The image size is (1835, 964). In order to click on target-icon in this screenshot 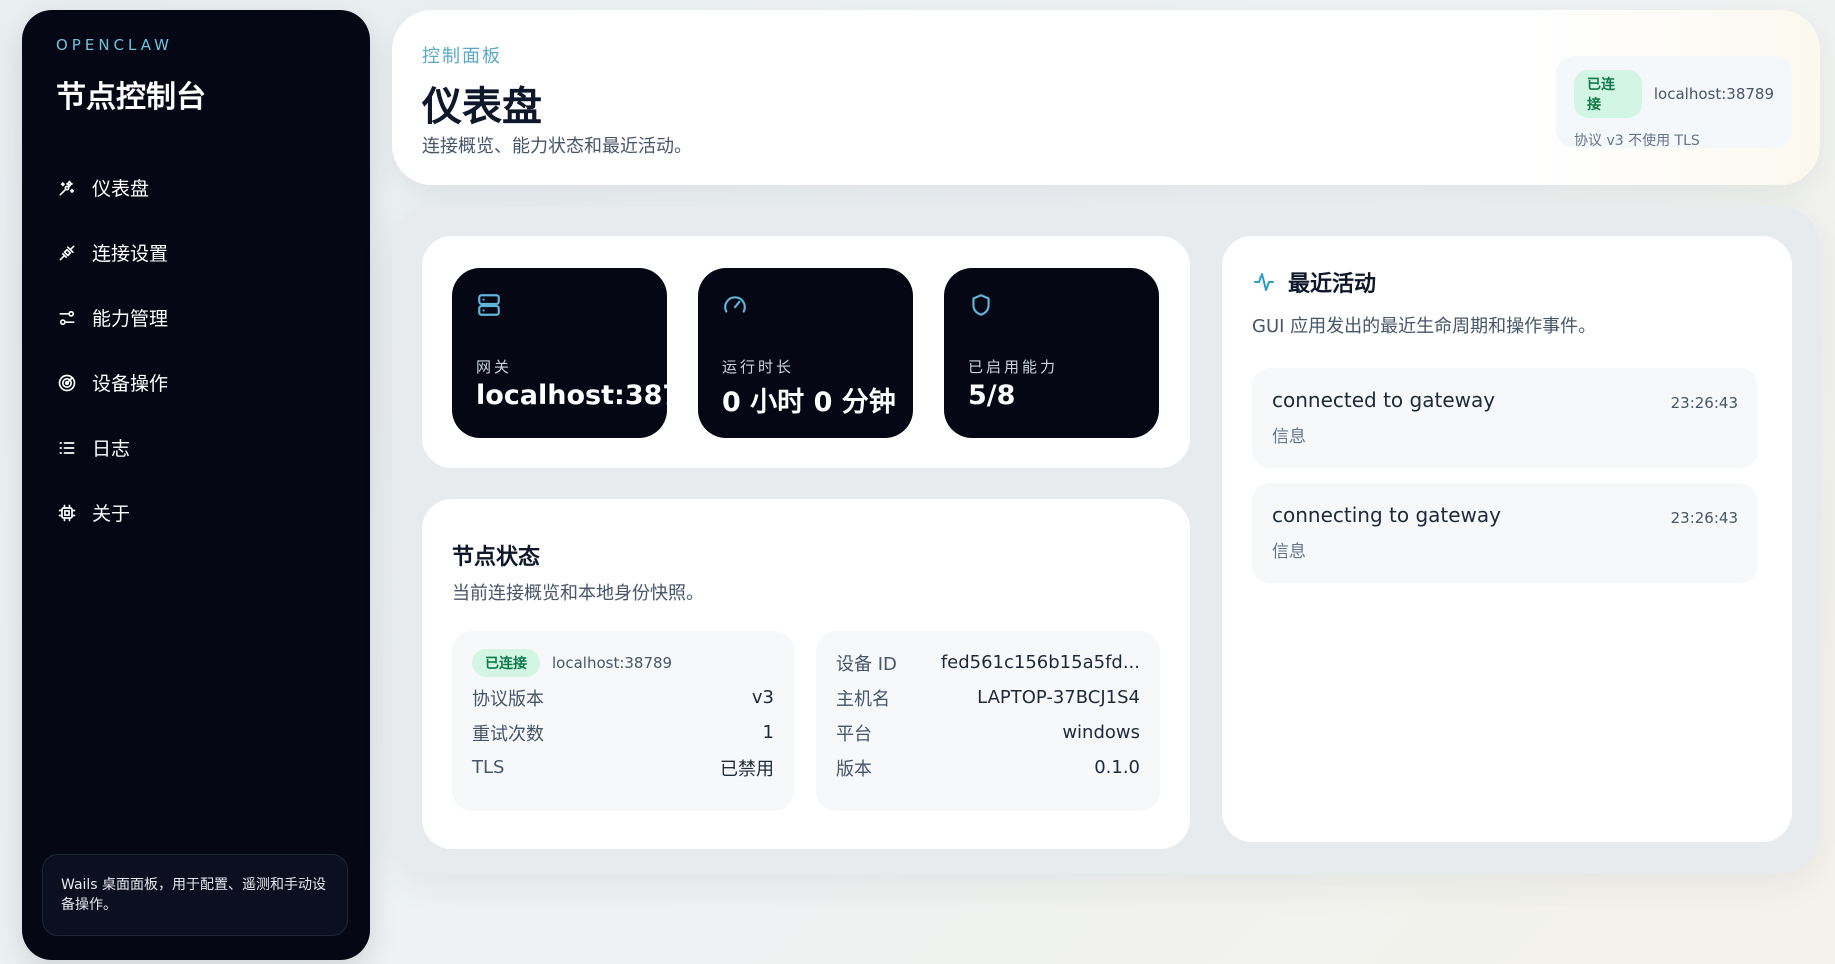, I will do `click(67, 383)`.